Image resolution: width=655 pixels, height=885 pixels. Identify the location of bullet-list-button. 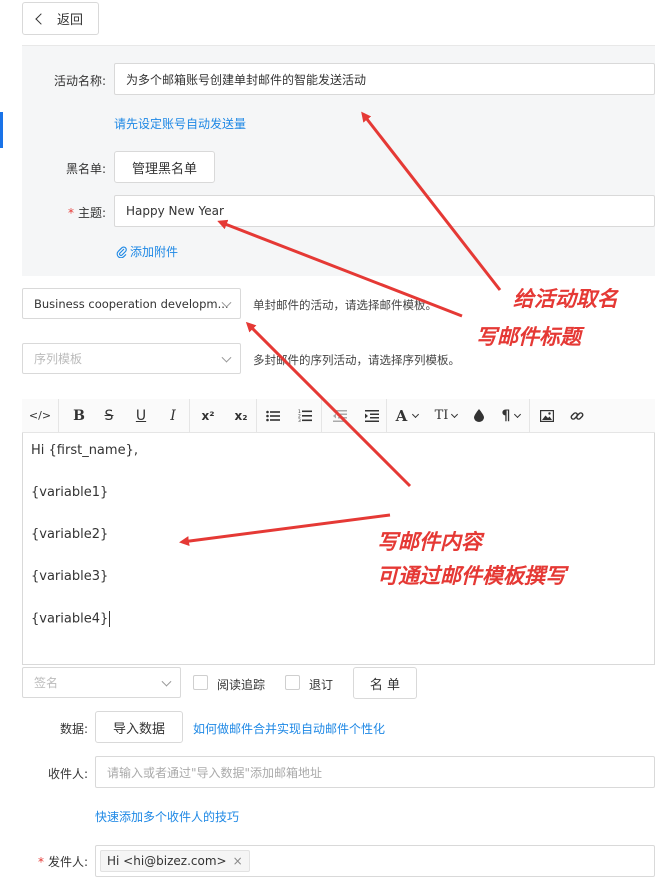
(273, 416).